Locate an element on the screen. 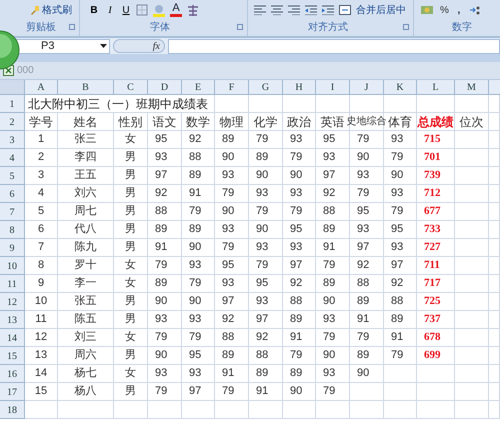 Image resolution: width=500 pixels, height=428 pixels. row-header: 4 is located at coordinates (12, 158).